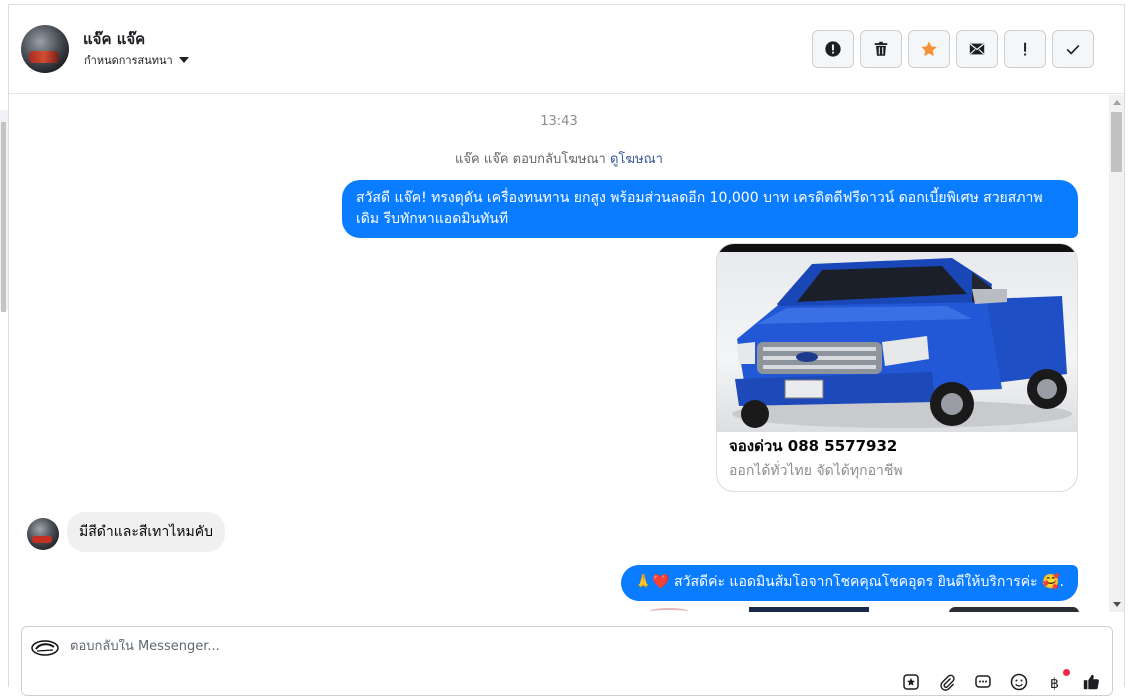 The height and width of the screenshot is (696, 1133). What do you see at coordinates (1091, 682) in the screenshot?
I see `thumbs-up-icon` at bounding box center [1091, 682].